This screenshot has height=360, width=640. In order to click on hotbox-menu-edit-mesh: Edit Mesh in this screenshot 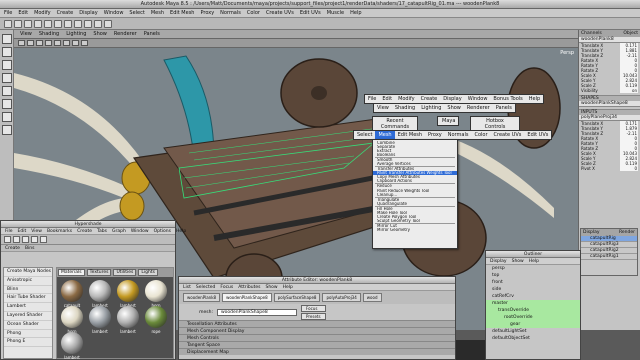, I will do `click(410, 135)`.